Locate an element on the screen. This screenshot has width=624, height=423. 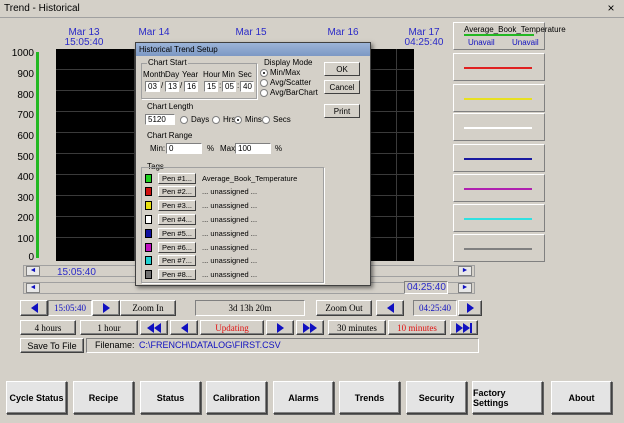
nav-trends-button: Trends is located at coordinates (369, 397).